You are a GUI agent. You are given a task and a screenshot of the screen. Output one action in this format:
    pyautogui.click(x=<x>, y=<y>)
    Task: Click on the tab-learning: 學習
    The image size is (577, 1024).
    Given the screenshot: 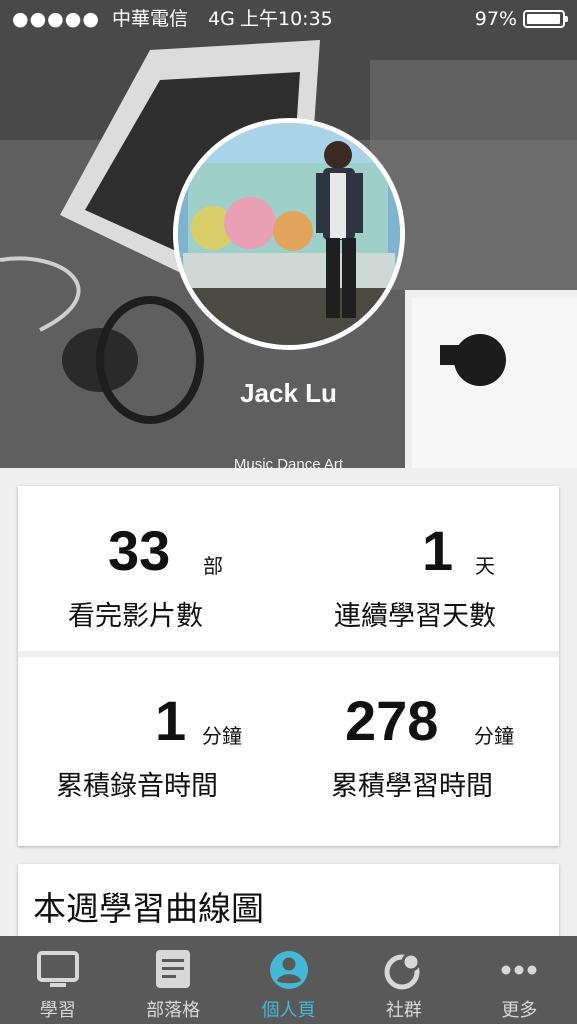 What is the action you would take?
    pyautogui.click(x=57, y=980)
    